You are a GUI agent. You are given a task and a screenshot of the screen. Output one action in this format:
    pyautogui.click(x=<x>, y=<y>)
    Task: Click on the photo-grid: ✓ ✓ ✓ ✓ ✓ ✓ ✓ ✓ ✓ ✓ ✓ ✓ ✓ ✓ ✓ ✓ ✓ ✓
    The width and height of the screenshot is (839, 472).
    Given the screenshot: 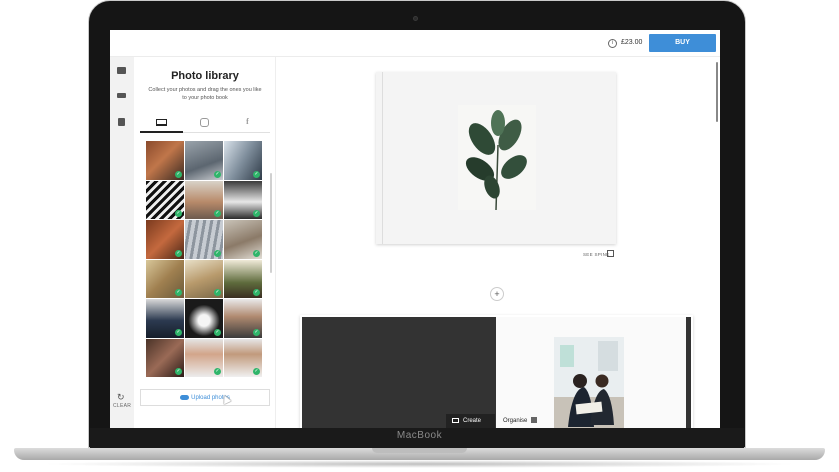 What is the action you would take?
    pyautogui.click(x=205, y=260)
    